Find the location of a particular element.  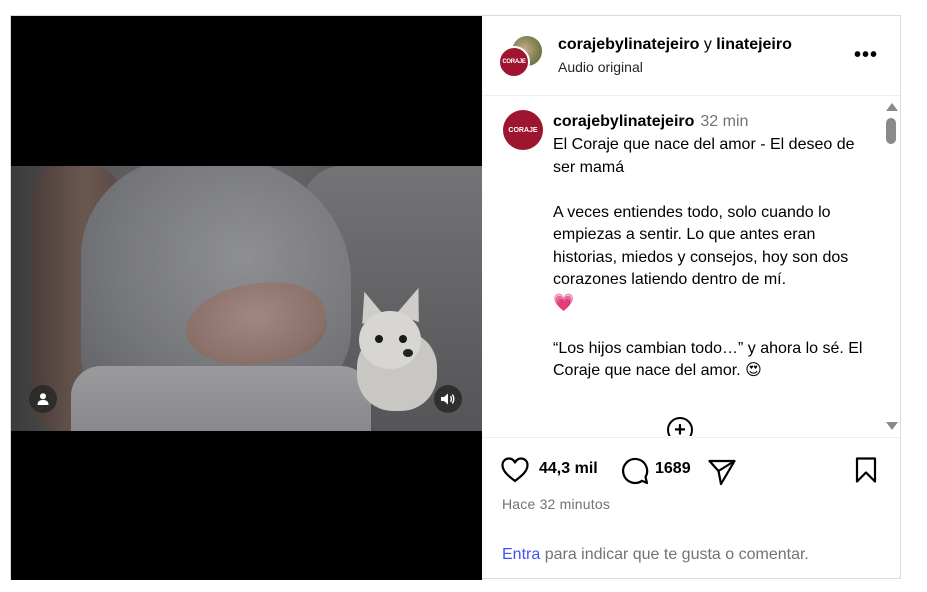

audio-toggle-button is located at coordinates (448, 399).